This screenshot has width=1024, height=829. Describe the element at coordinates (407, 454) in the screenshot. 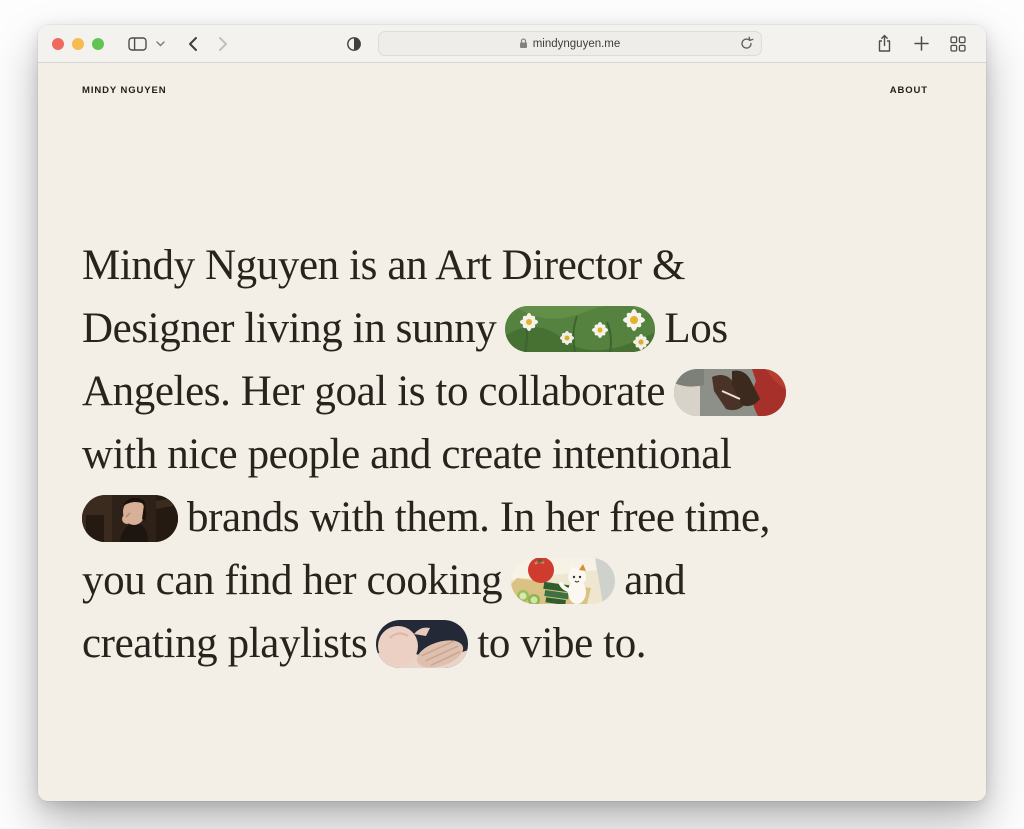

I see `hero-text-segment: with nice people and create intentional` at that location.